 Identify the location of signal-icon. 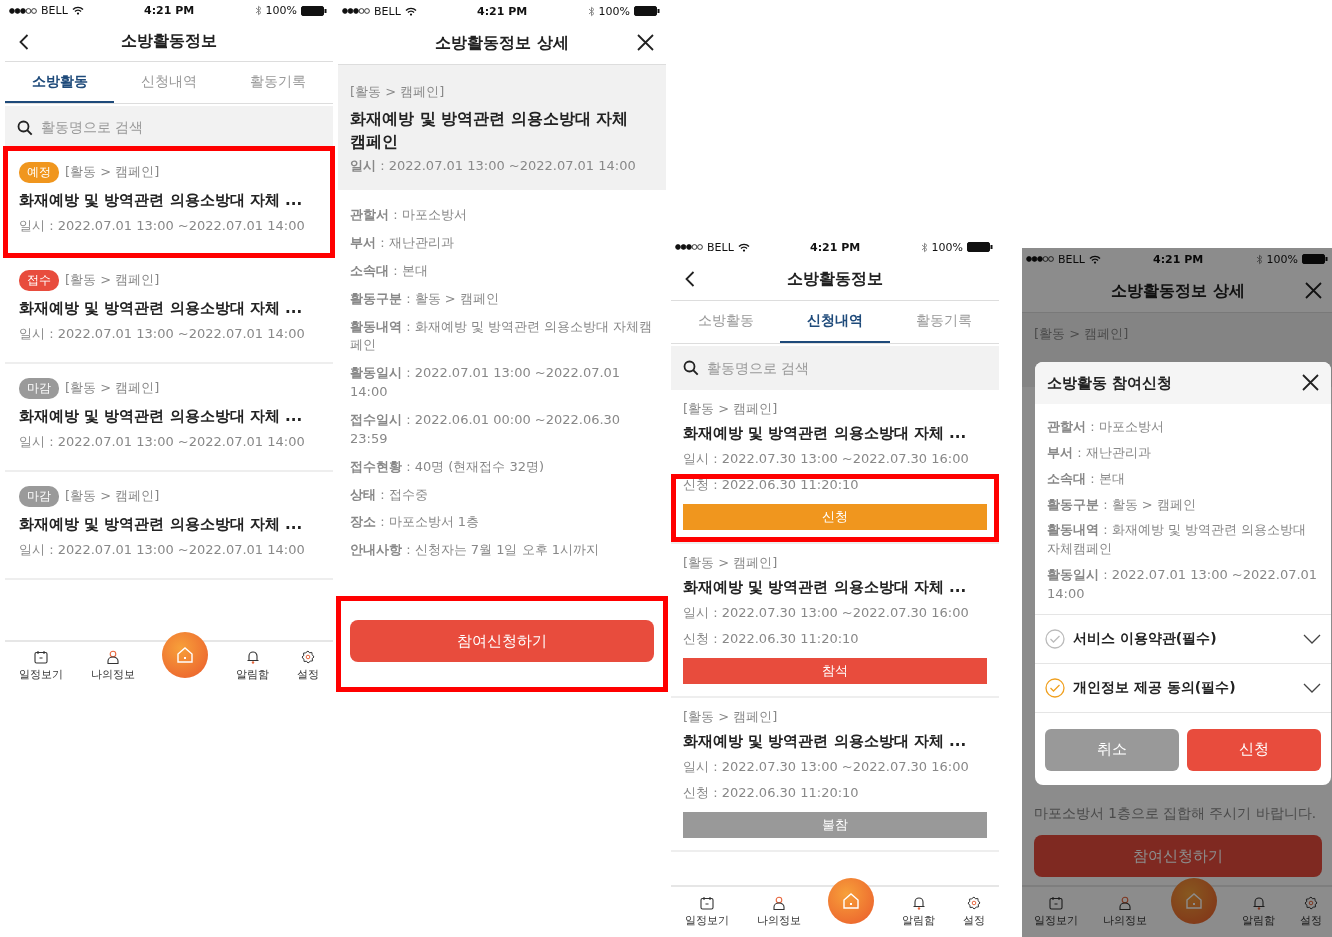
(1040, 259).